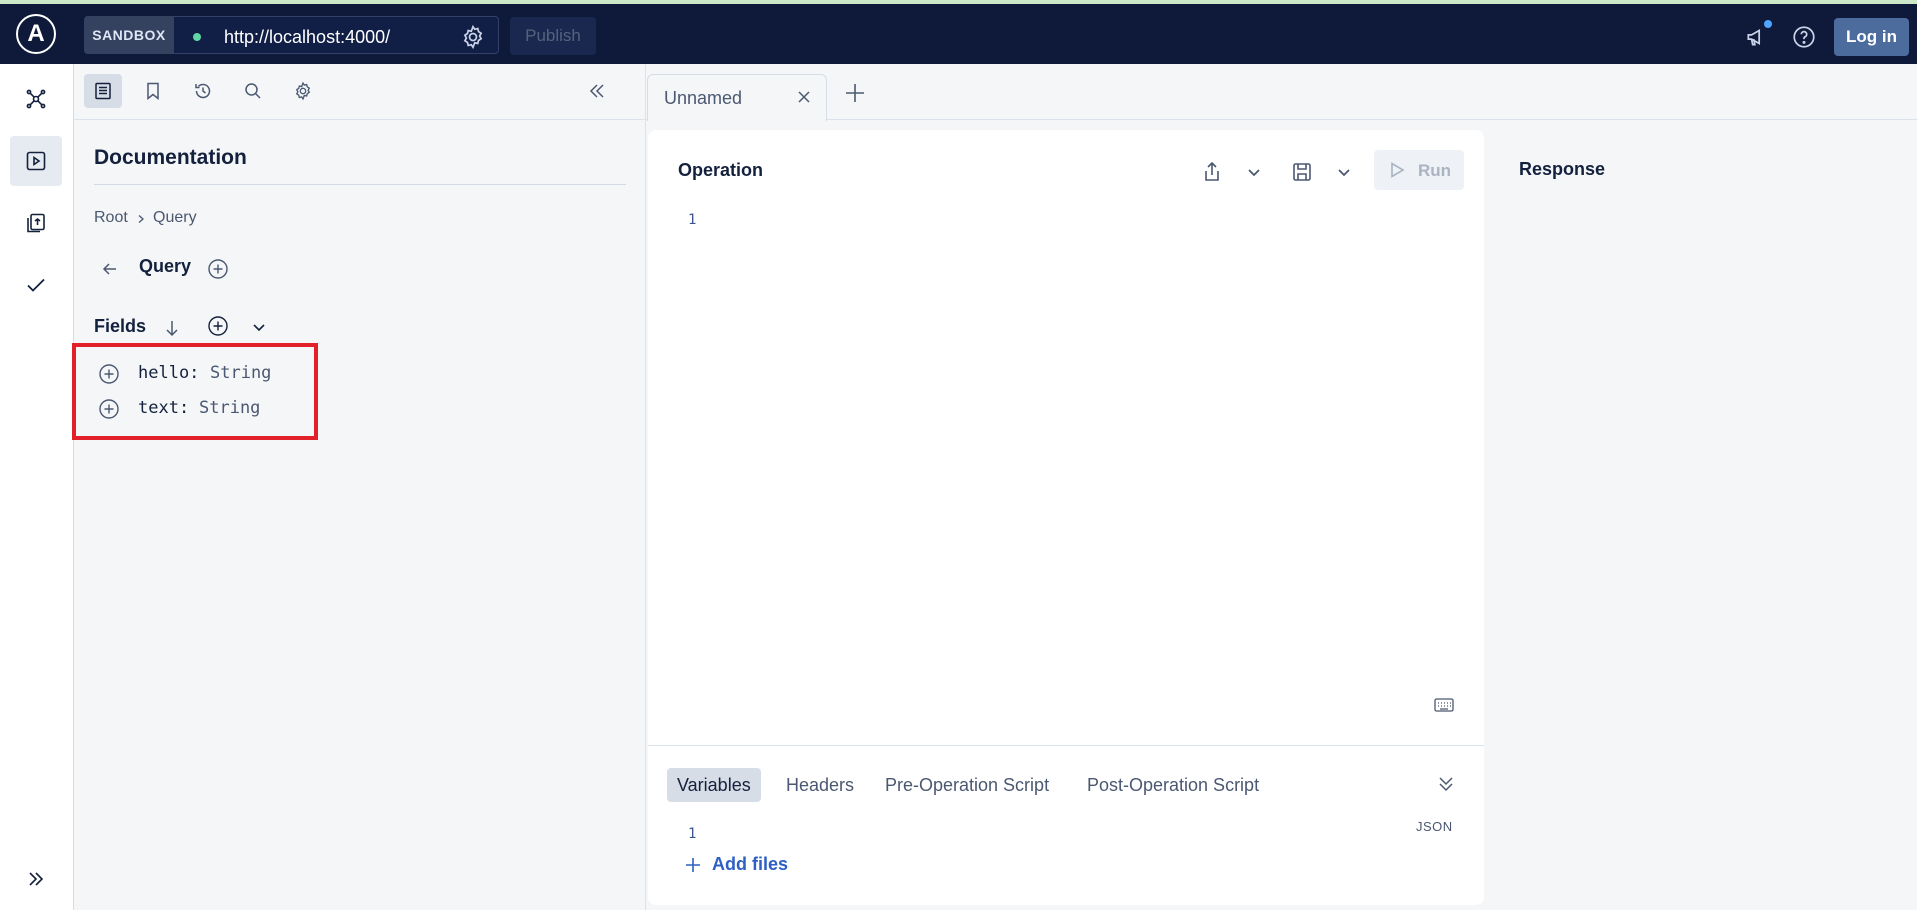 This screenshot has height=910, width=1917. I want to click on double-chevron-left-icon, so click(596, 91).